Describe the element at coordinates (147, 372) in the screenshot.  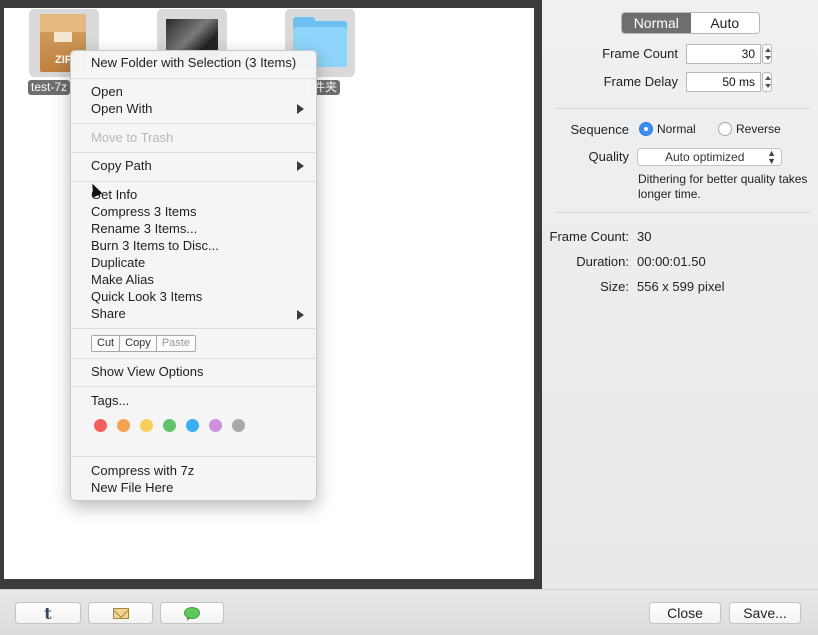
I see `menu-item-show-view-options: Show View Options` at that location.